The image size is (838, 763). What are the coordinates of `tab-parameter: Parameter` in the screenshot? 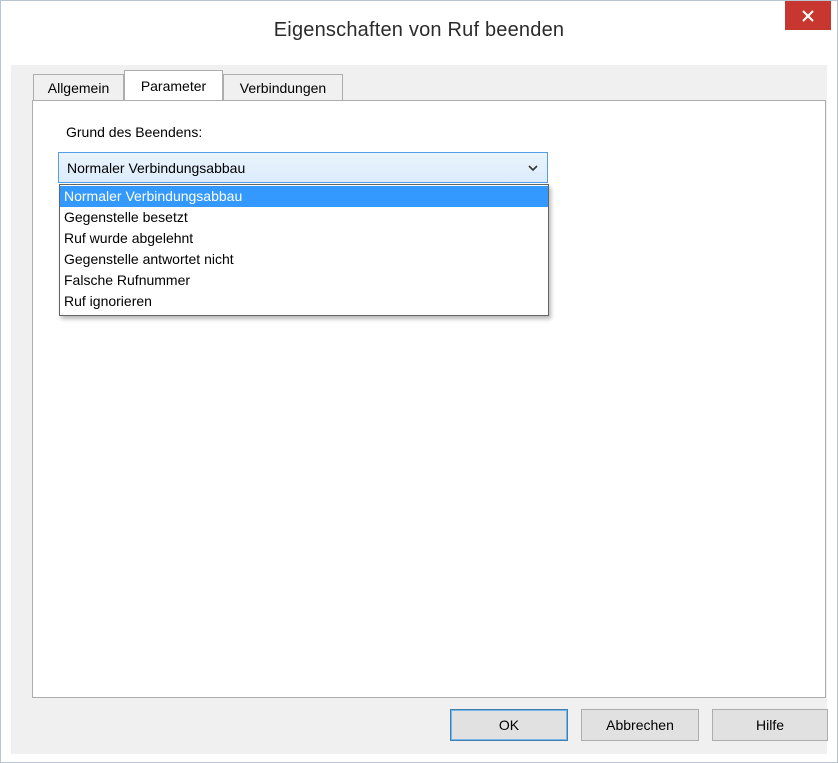 It's located at (173, 85).